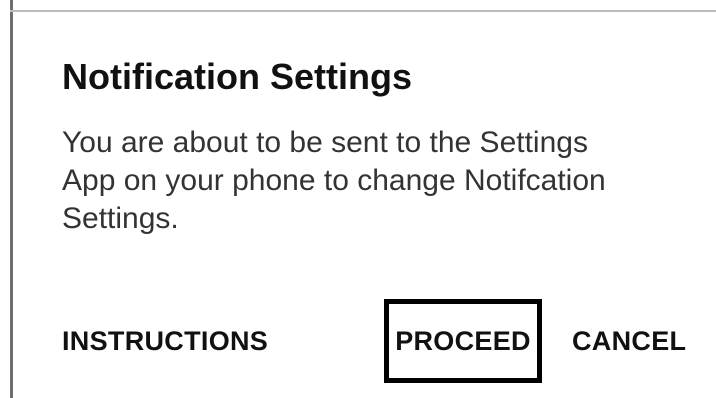 The width and height of the screenshot is (716, 398). I want to click on dialog-message-line: App on your phone to change Notifcation, so click(334, 180).